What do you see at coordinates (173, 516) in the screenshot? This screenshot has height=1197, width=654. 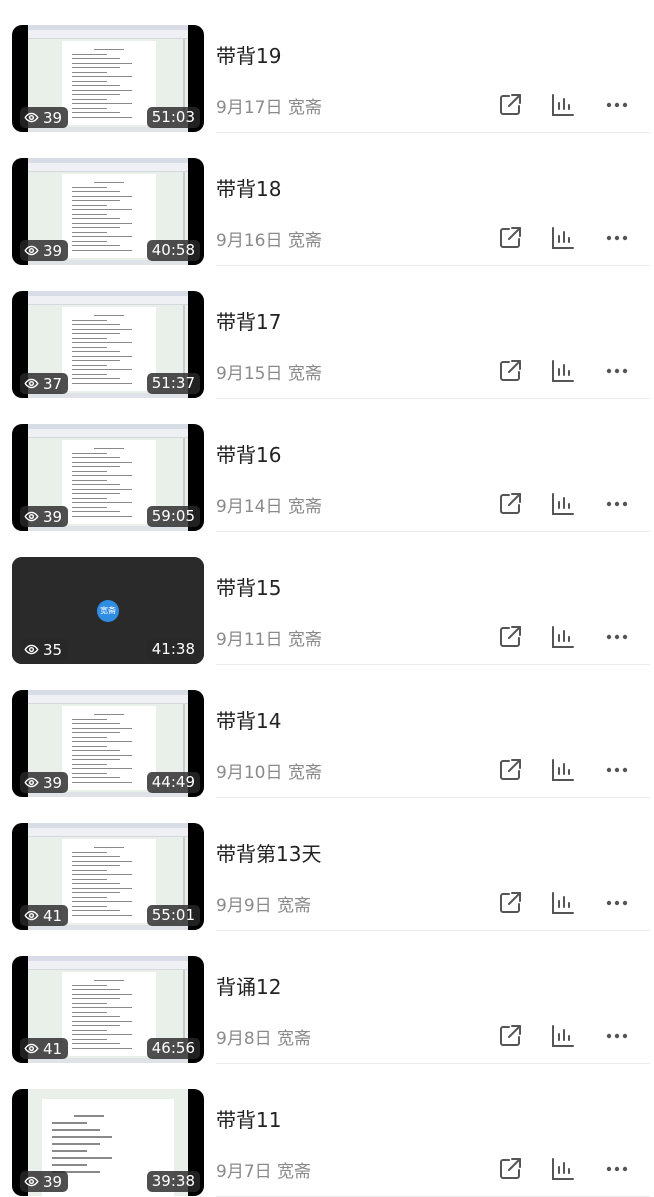 I see `duration-badge: 59:05` at bounding box center [173, 516].